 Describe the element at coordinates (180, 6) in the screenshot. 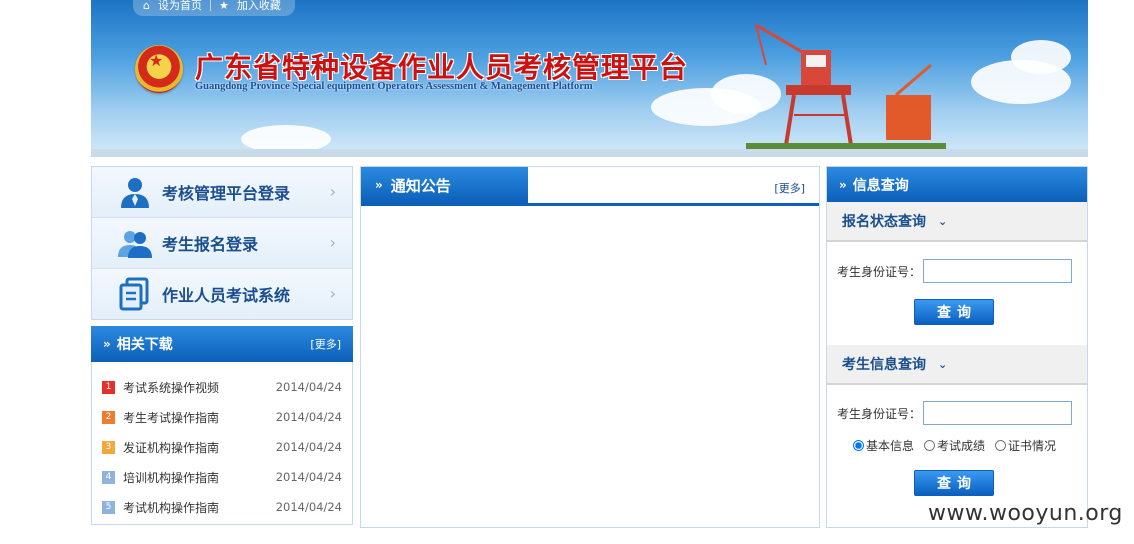

I see `set-homepage-link: 设为首页` at that location.